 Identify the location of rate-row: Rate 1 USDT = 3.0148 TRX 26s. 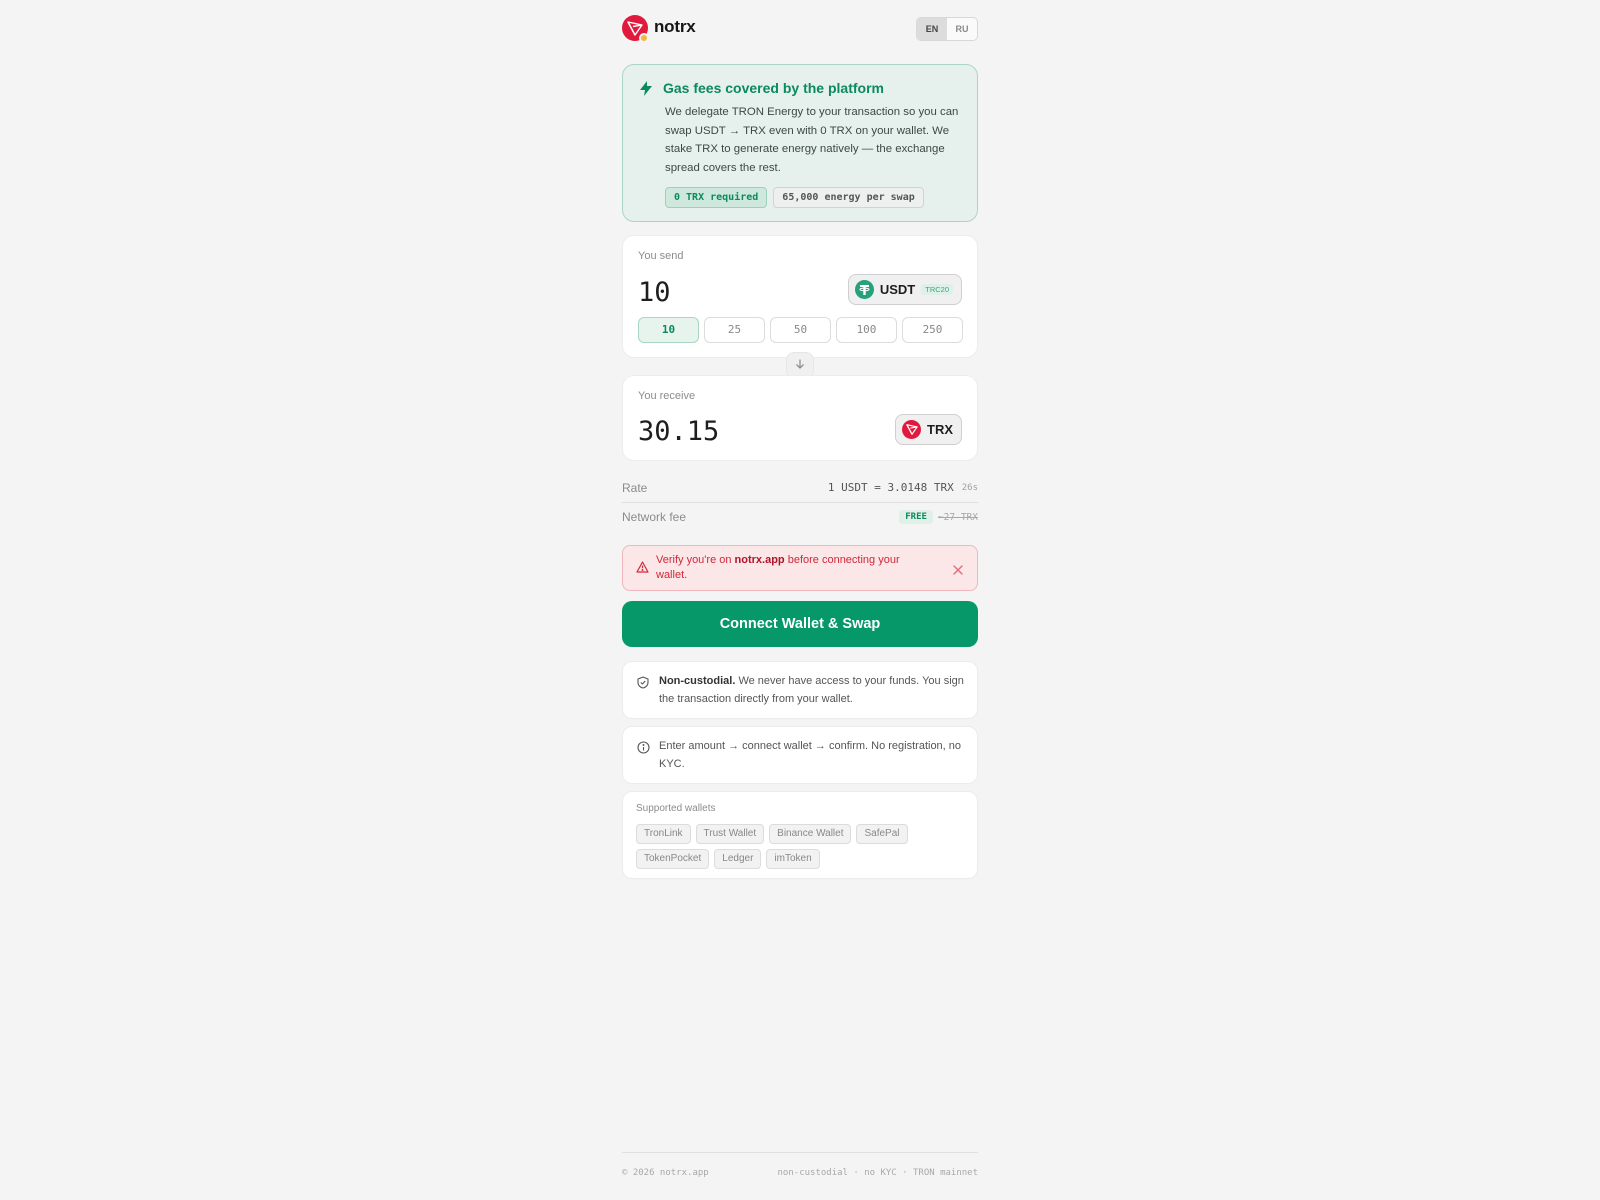
(800, 488).